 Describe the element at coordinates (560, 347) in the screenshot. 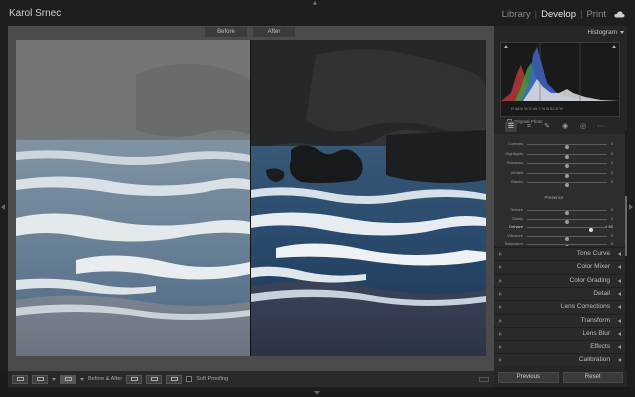

I see `section-effects: Effects` at that location.